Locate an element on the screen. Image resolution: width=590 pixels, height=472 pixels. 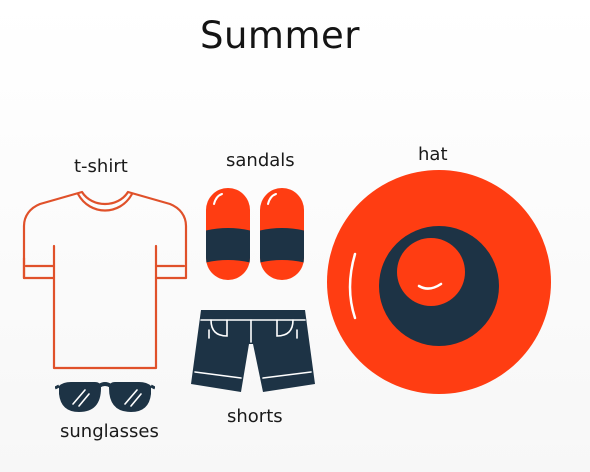
sandals-icon is located at coordinates (255, 234).